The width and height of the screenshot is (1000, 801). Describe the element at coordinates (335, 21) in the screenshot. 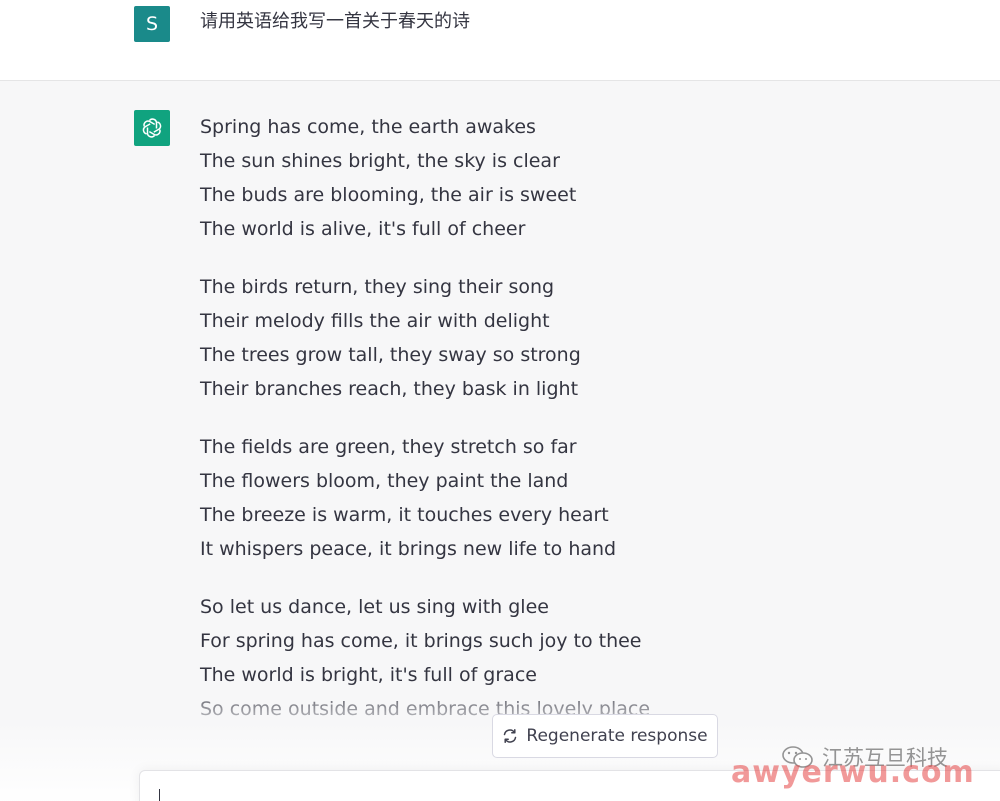

I see `user-message-text: 请用英语给我写一首关于春天的诗` at that location.